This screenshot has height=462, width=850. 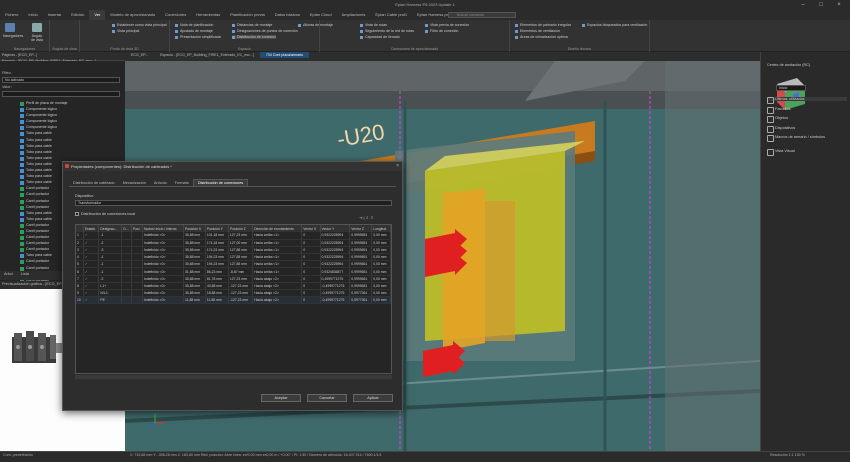 What do you see at coordinates (335, 257) in the screenshot?
I see `table-cell: 0,9322225994` at bounding box center [335, 257].